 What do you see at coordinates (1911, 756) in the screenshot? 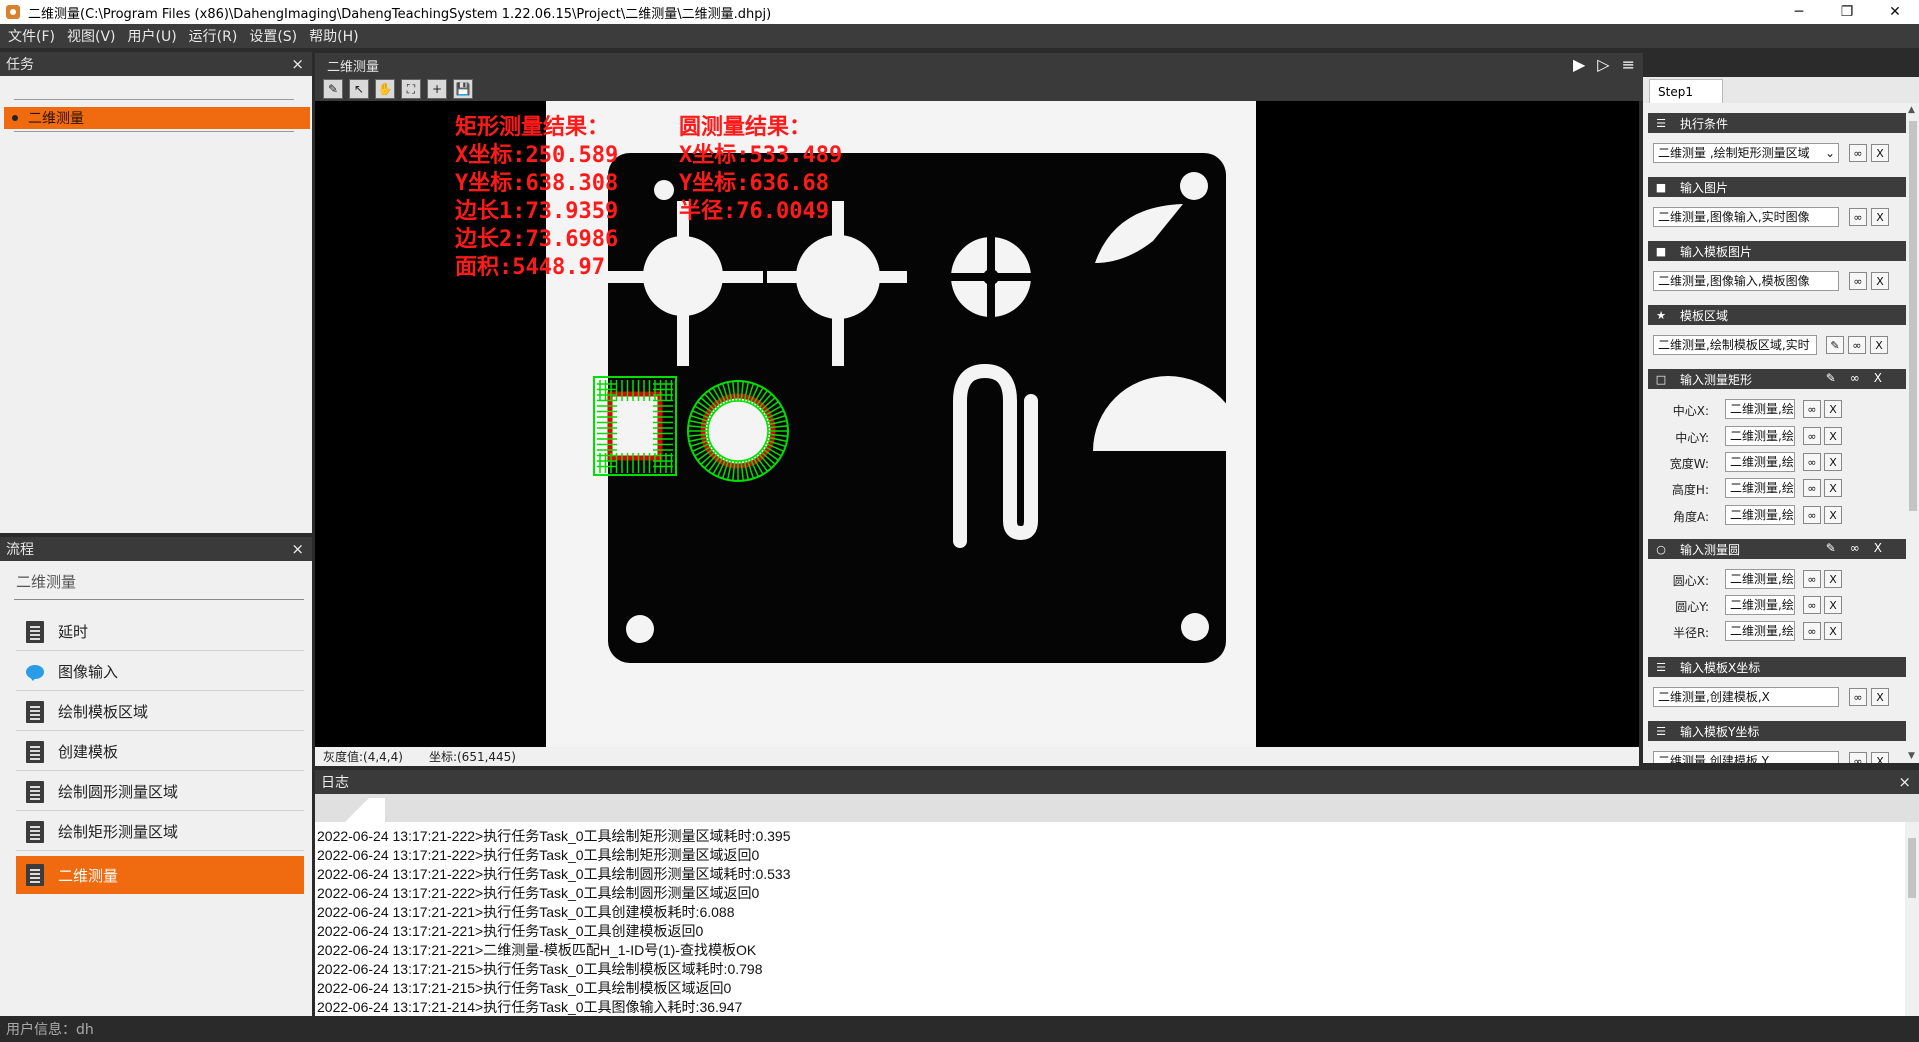
I see `scroll-down-icon: ▼` at bounding box center [1911, 756].